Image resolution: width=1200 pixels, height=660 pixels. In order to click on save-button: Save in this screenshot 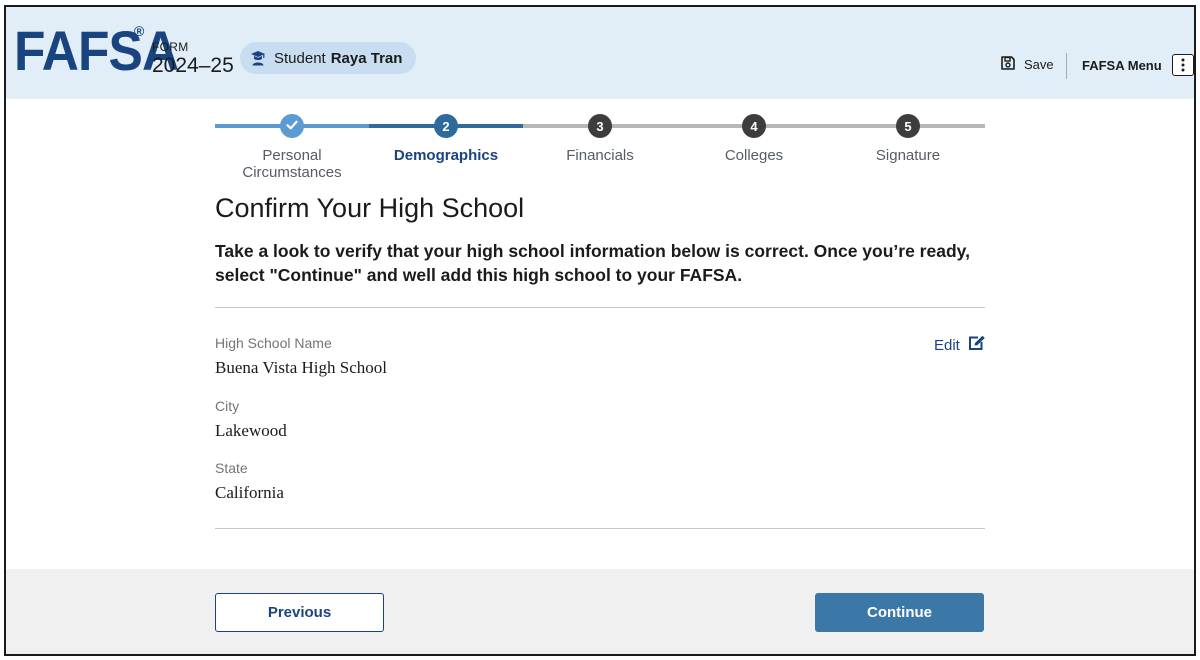, I will do `click(1027, 64)`.